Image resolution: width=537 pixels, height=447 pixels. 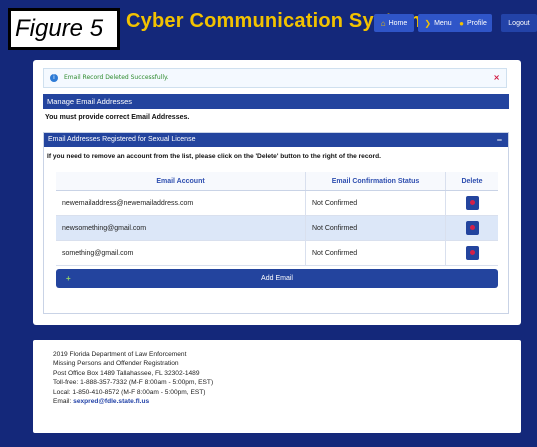 I want to click on header-delete: Delete, so click(x=471, y=181).